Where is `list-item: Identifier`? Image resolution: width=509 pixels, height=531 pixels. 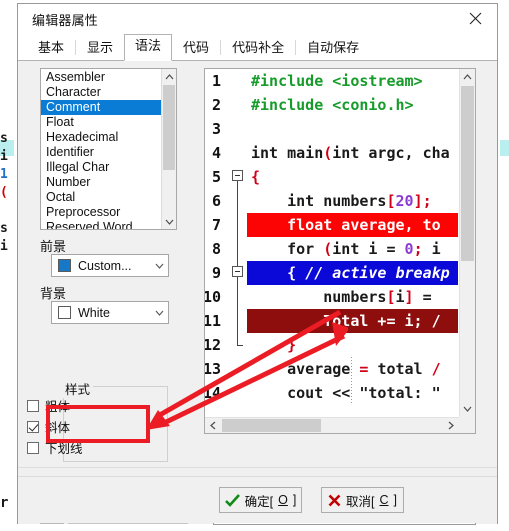 list-item: Identifier is located at coordinates (108, 152).